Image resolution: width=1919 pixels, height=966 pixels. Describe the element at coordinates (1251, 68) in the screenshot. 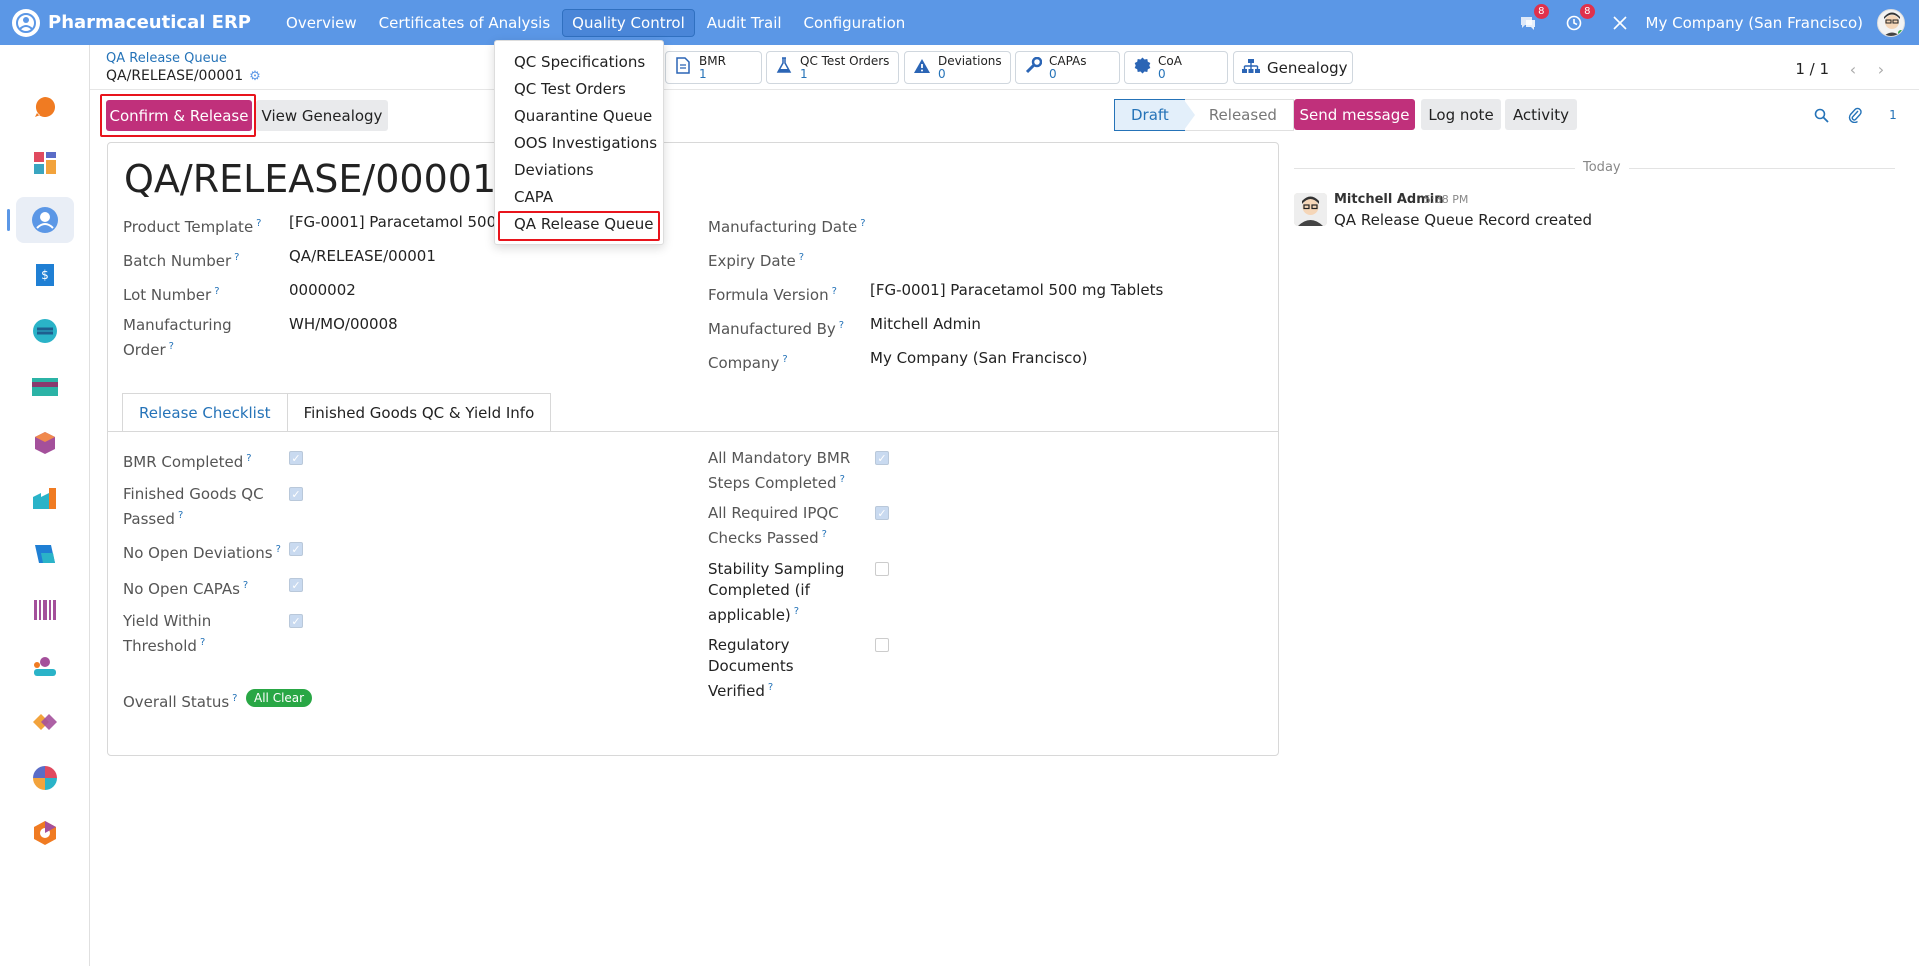

I see `sitemap-icon` at that location.